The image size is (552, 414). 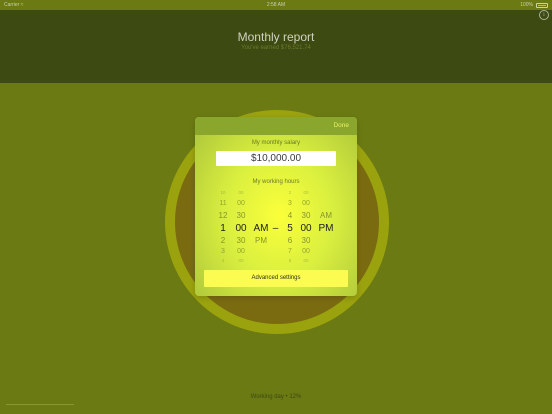 I want to click on end-hour-option: 8, so click(x=290, y=260).